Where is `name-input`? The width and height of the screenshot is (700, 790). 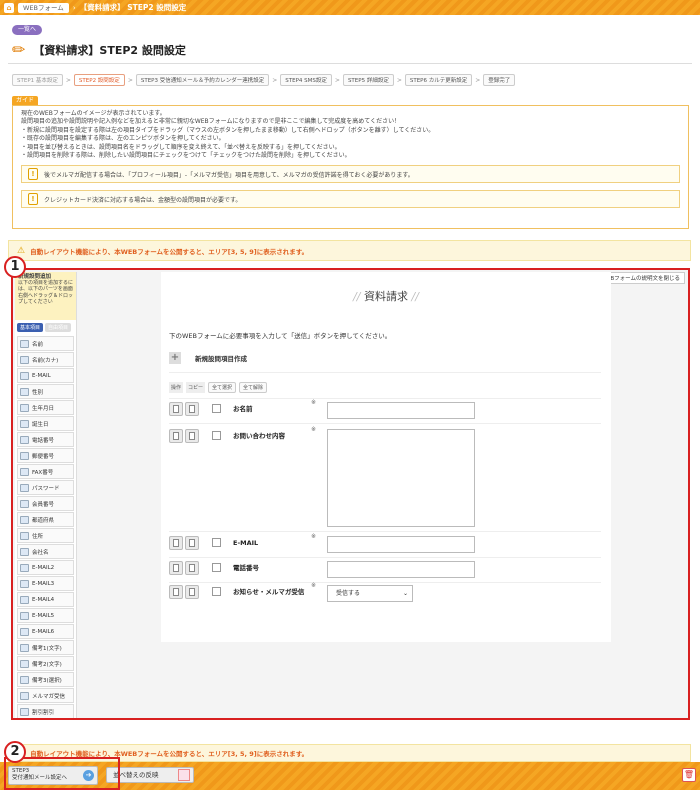 name-input is located at coordinates (401, 410).